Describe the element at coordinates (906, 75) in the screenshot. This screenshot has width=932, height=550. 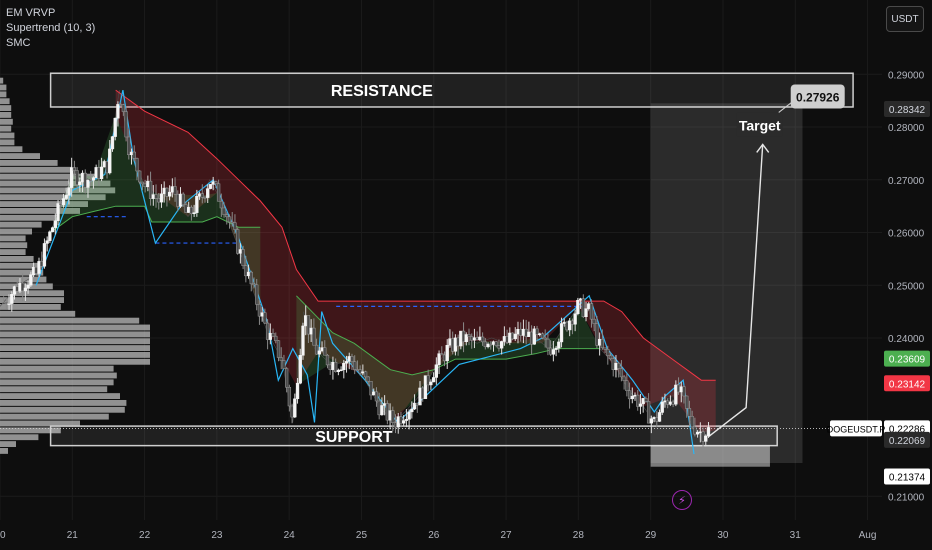
I see `y-tick-label: 0.29000` at that location.